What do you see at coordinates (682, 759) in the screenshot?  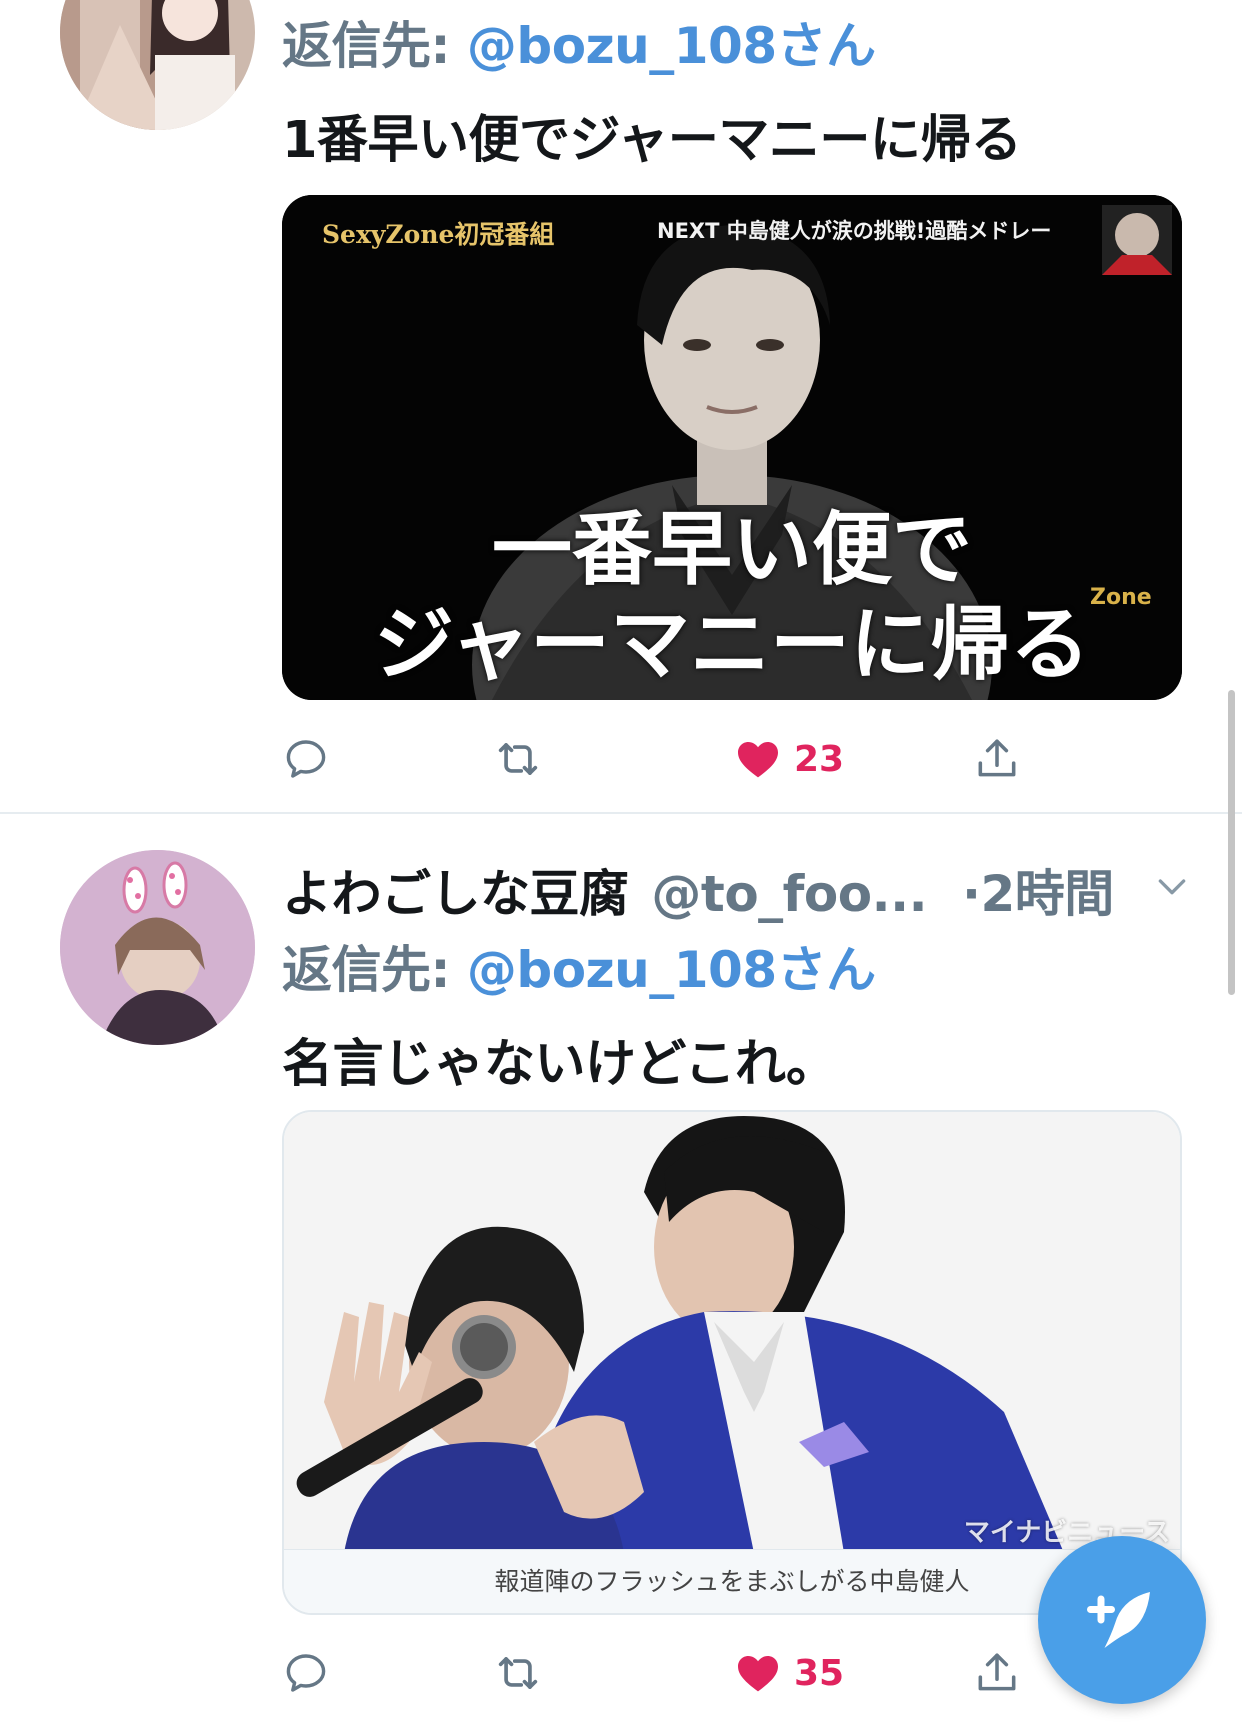 I see `tweet-actions: 23` at bounding box center [682, 759].